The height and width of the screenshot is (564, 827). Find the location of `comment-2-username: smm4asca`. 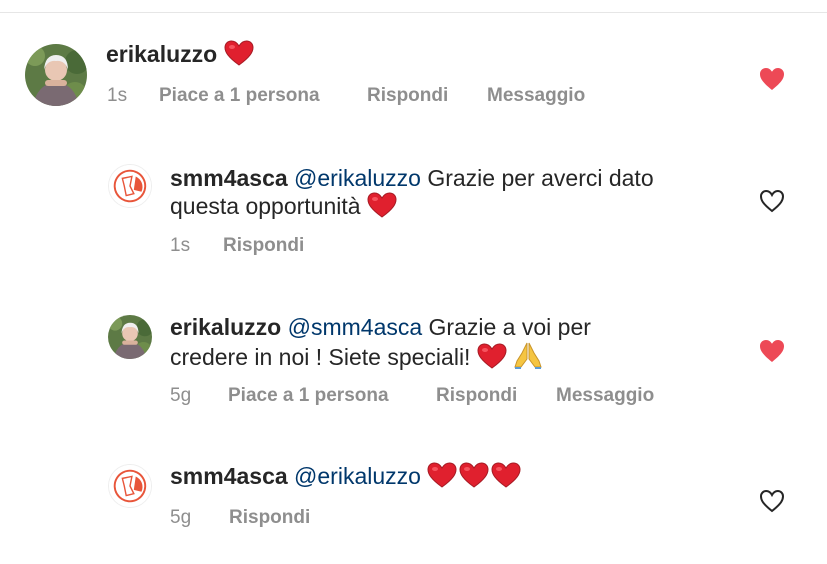

comment-2-username: smm4asca is located at coordinates (229, 178).